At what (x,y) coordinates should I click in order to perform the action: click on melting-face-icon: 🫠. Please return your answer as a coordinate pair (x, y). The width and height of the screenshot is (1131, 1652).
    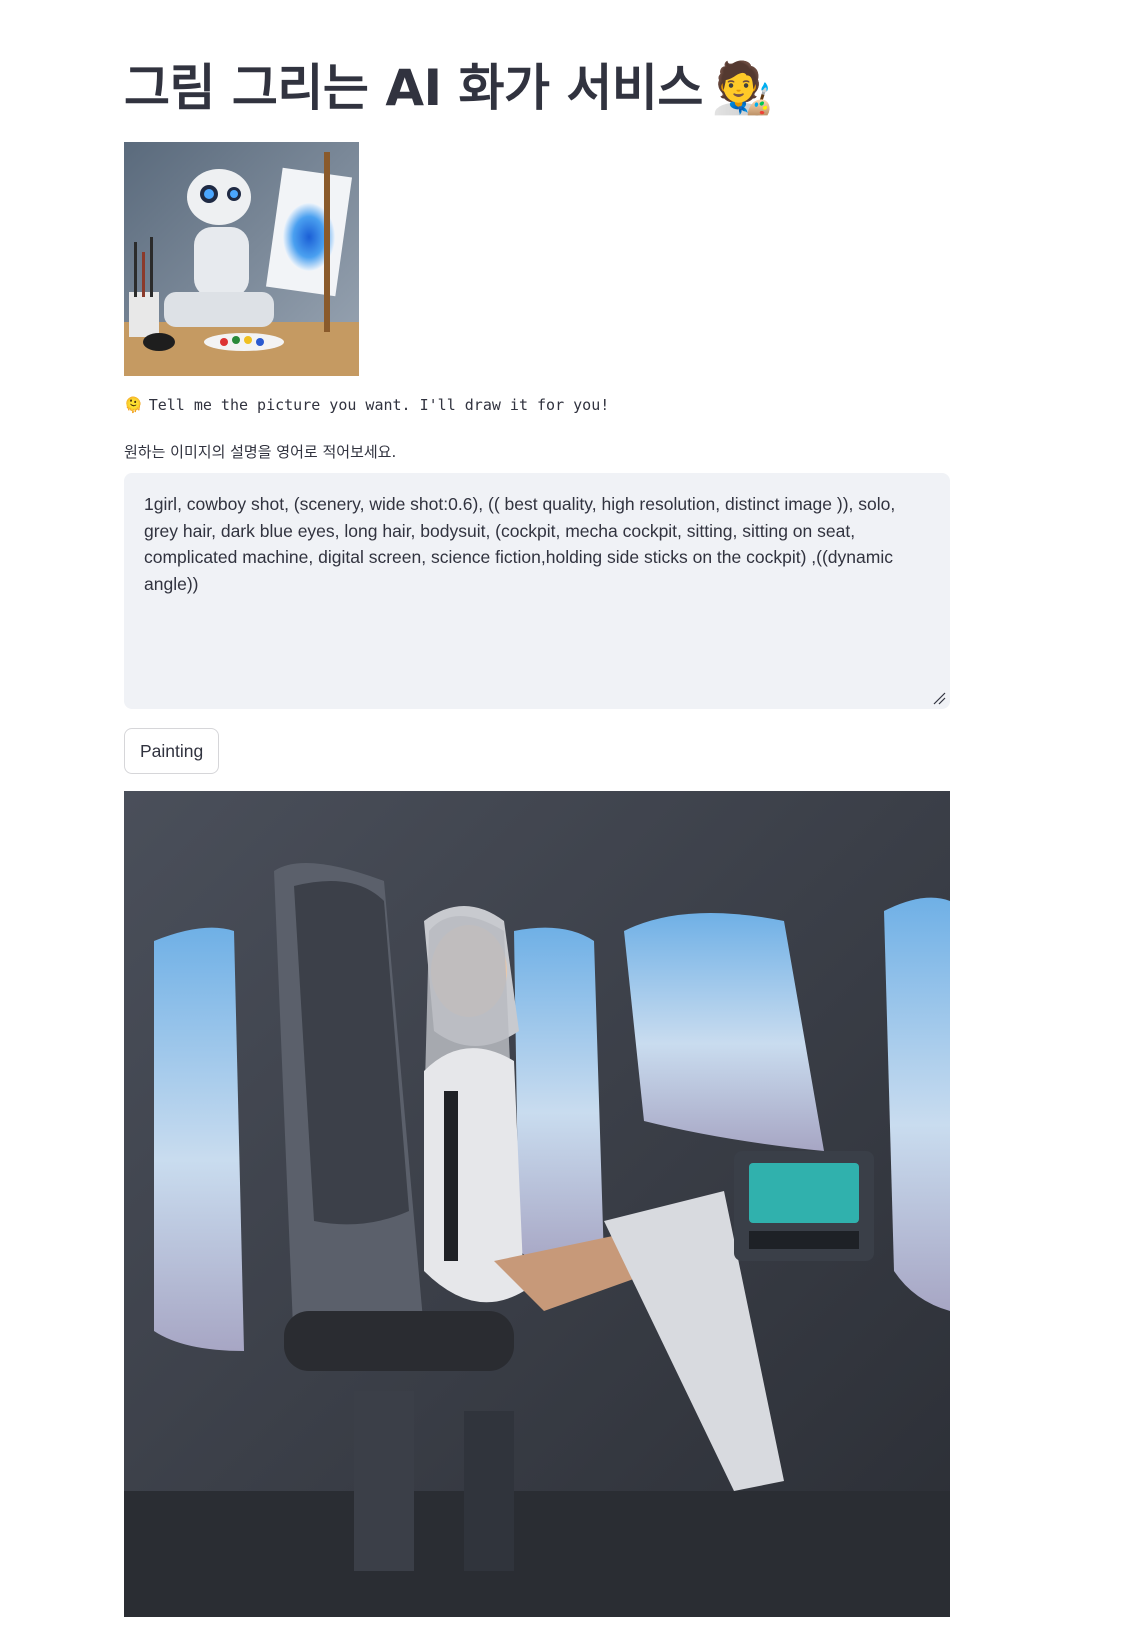
    Looking at the image, I should click on (133, 405).